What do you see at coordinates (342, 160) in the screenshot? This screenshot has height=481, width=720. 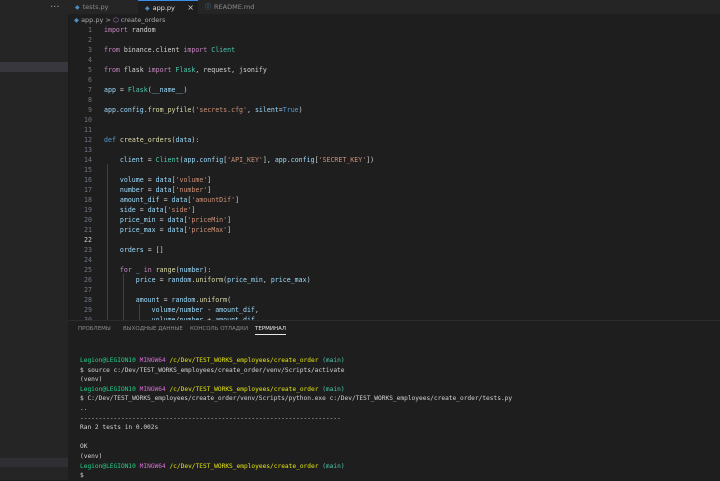 I see `code-token: 'SECRET_KEY'` at bounding box center [342, 160].